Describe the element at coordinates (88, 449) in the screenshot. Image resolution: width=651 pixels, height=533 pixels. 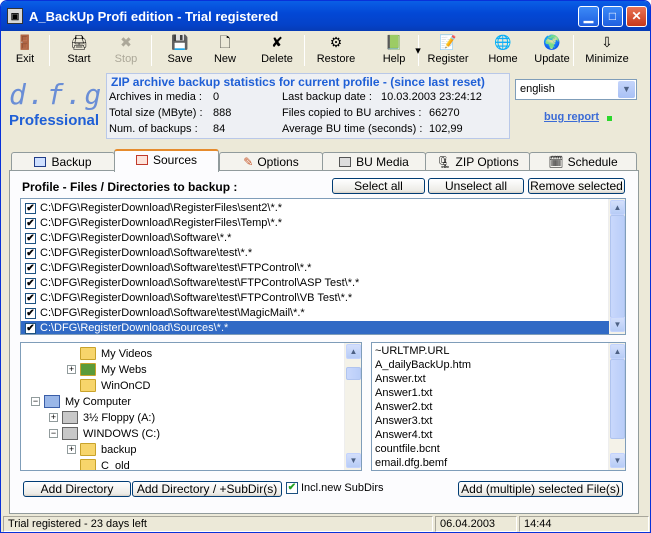
I see `folder-icon` at that location.